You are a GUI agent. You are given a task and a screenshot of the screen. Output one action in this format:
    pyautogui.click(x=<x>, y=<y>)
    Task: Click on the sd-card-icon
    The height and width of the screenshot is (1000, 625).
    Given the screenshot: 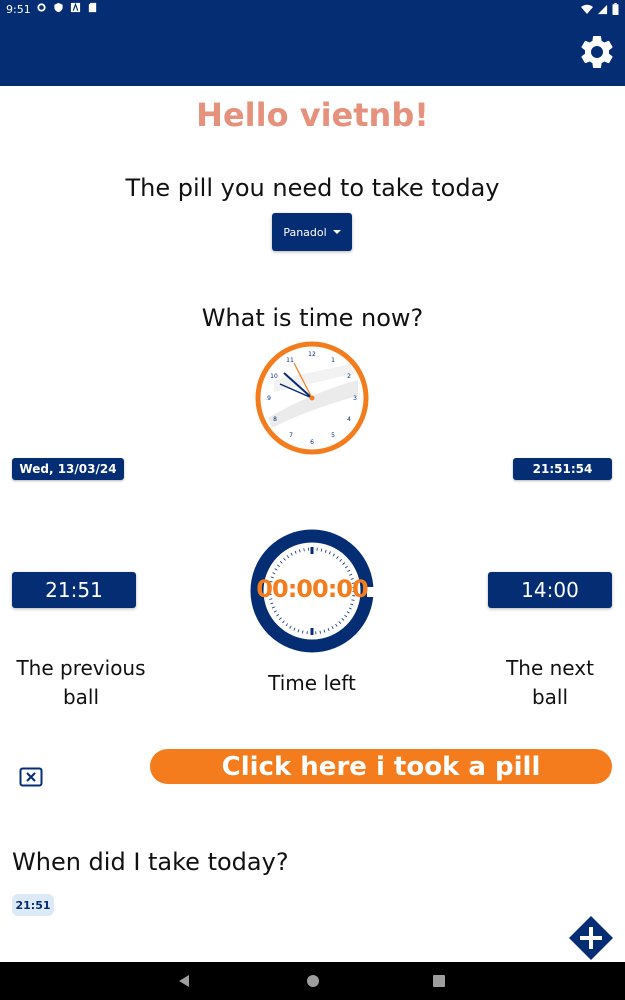 What is the action you would take?
    pyautogui.click(x=92, y=7)
    